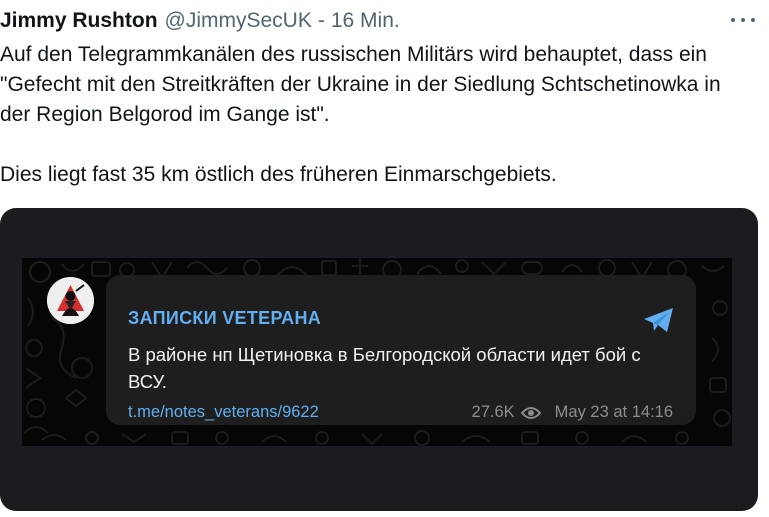 The image size is (769, 517). I want to click on more-horizontal-icon, so click(743, 20).